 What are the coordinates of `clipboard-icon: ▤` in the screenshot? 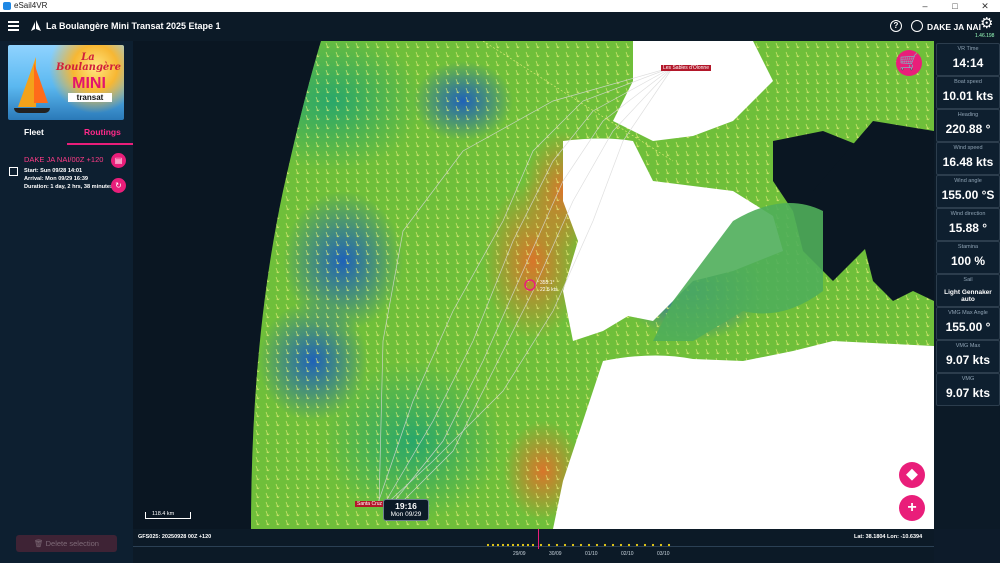 It's located at (118, 160).